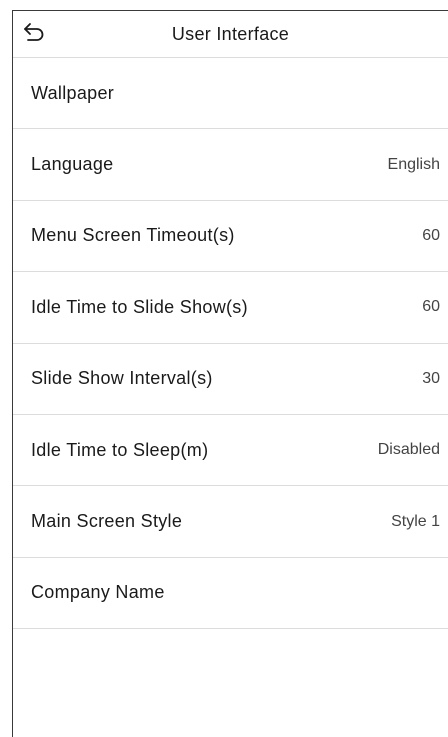 The image size is (448, 737). I want to click on setting-label: Wallpaper, so click(73, 92).